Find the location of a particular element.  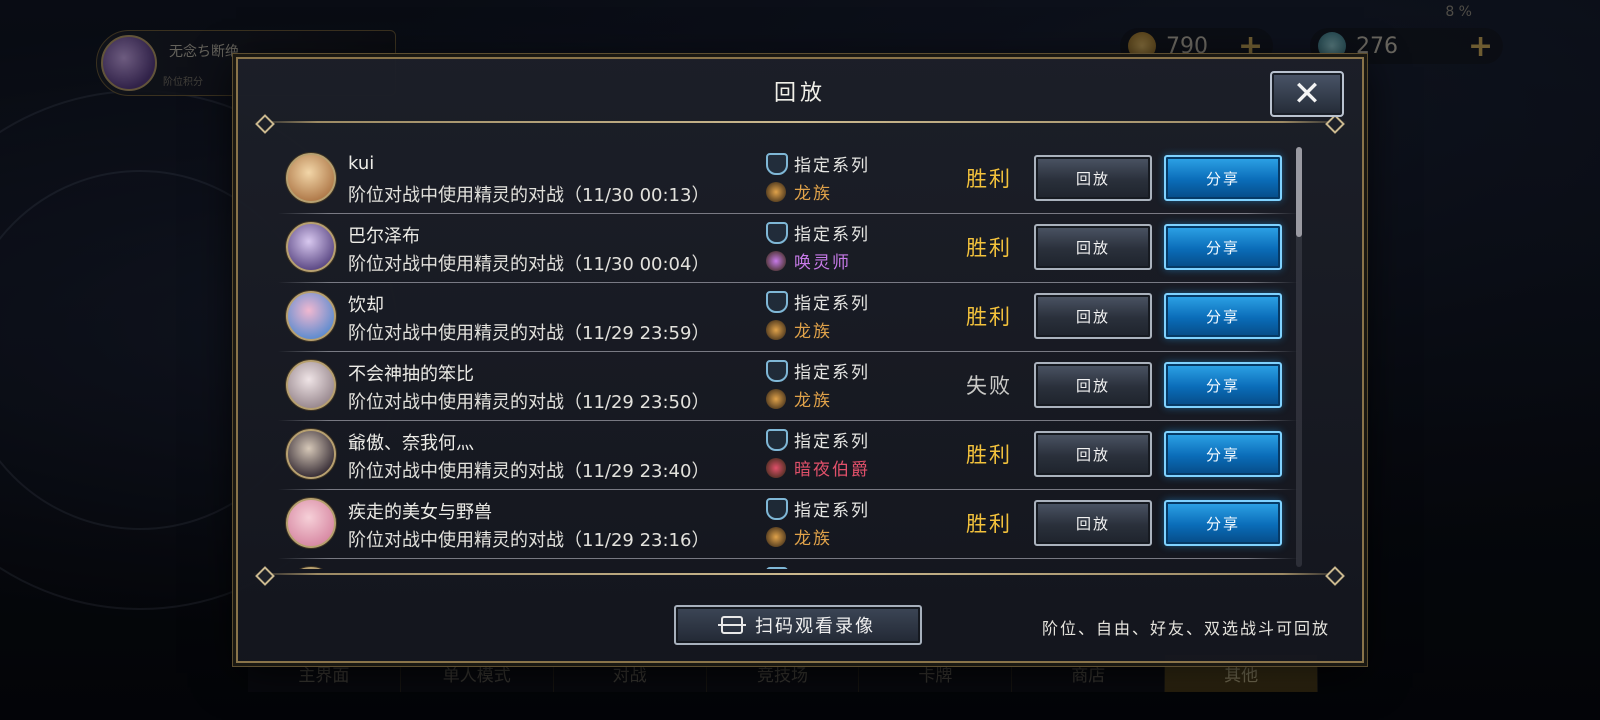

battle-description: 阶位对战中使用精灵的对战（11/29 23:50） is located at coordinates (529, 402).